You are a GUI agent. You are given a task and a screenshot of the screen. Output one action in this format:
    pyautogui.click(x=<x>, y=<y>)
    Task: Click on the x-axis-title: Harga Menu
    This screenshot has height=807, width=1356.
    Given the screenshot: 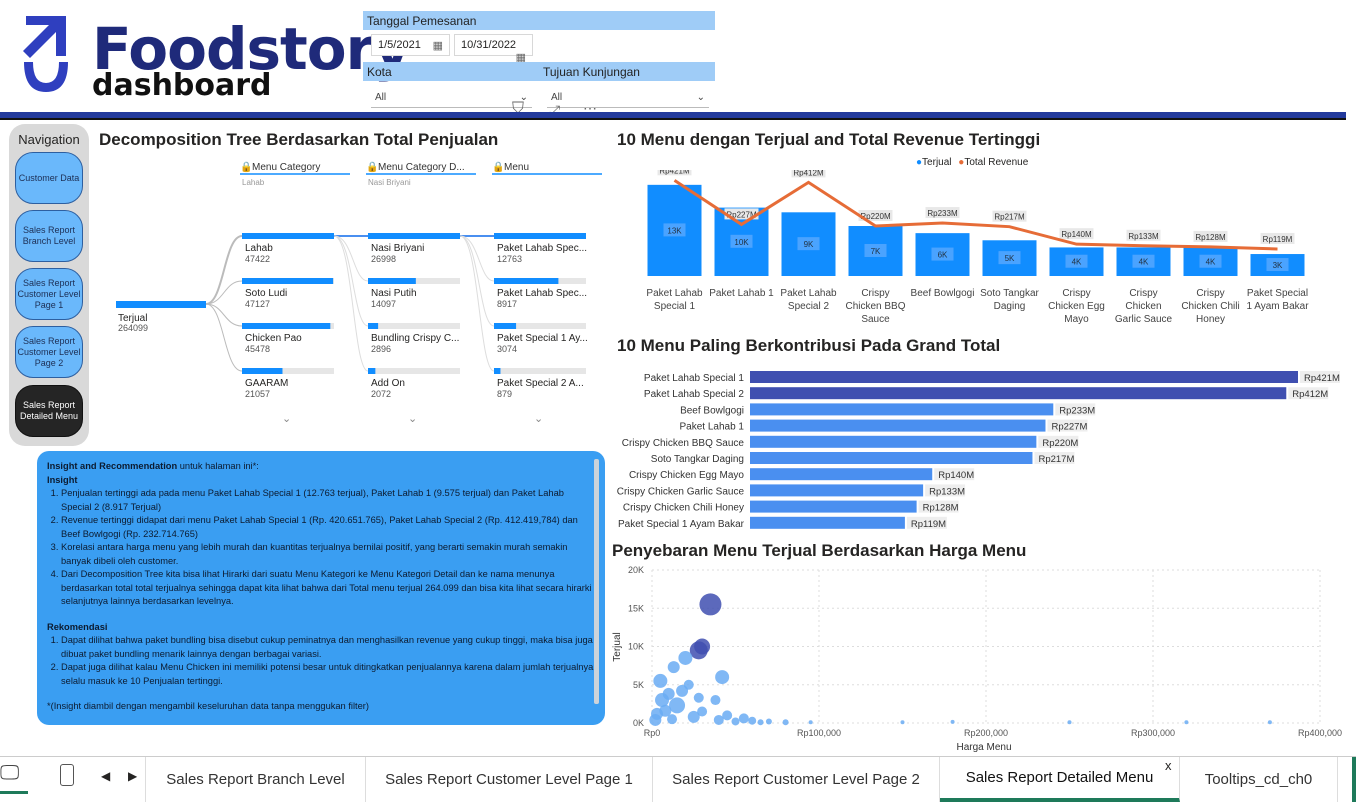 What is the action you would take?
    pyautogui.click(x=983, y=747)
    